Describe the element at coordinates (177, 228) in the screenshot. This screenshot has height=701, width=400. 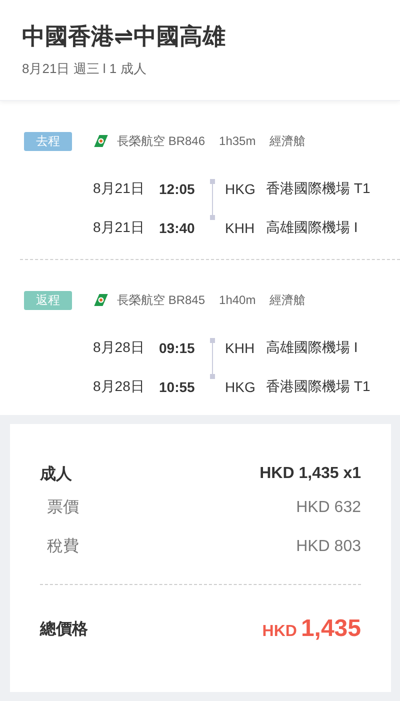
I see `flight-time: 13:40` at that location.